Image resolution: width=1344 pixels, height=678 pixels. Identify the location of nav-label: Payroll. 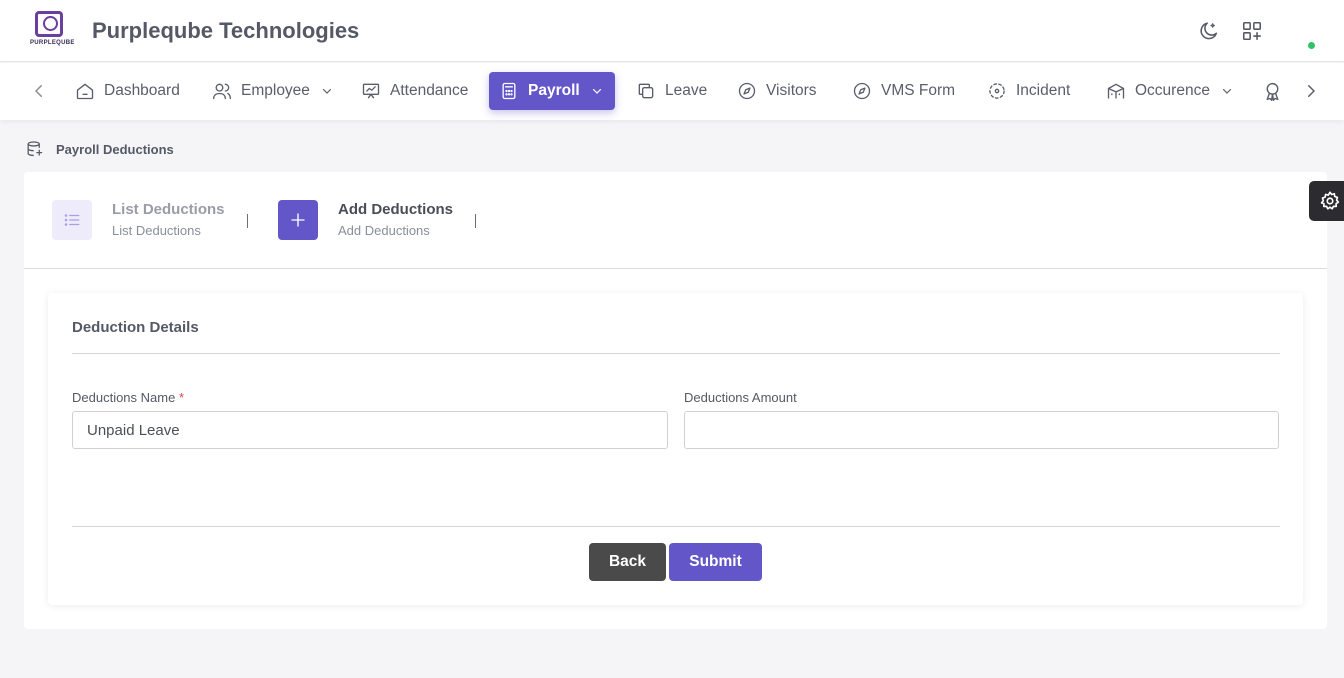
(554, 90).